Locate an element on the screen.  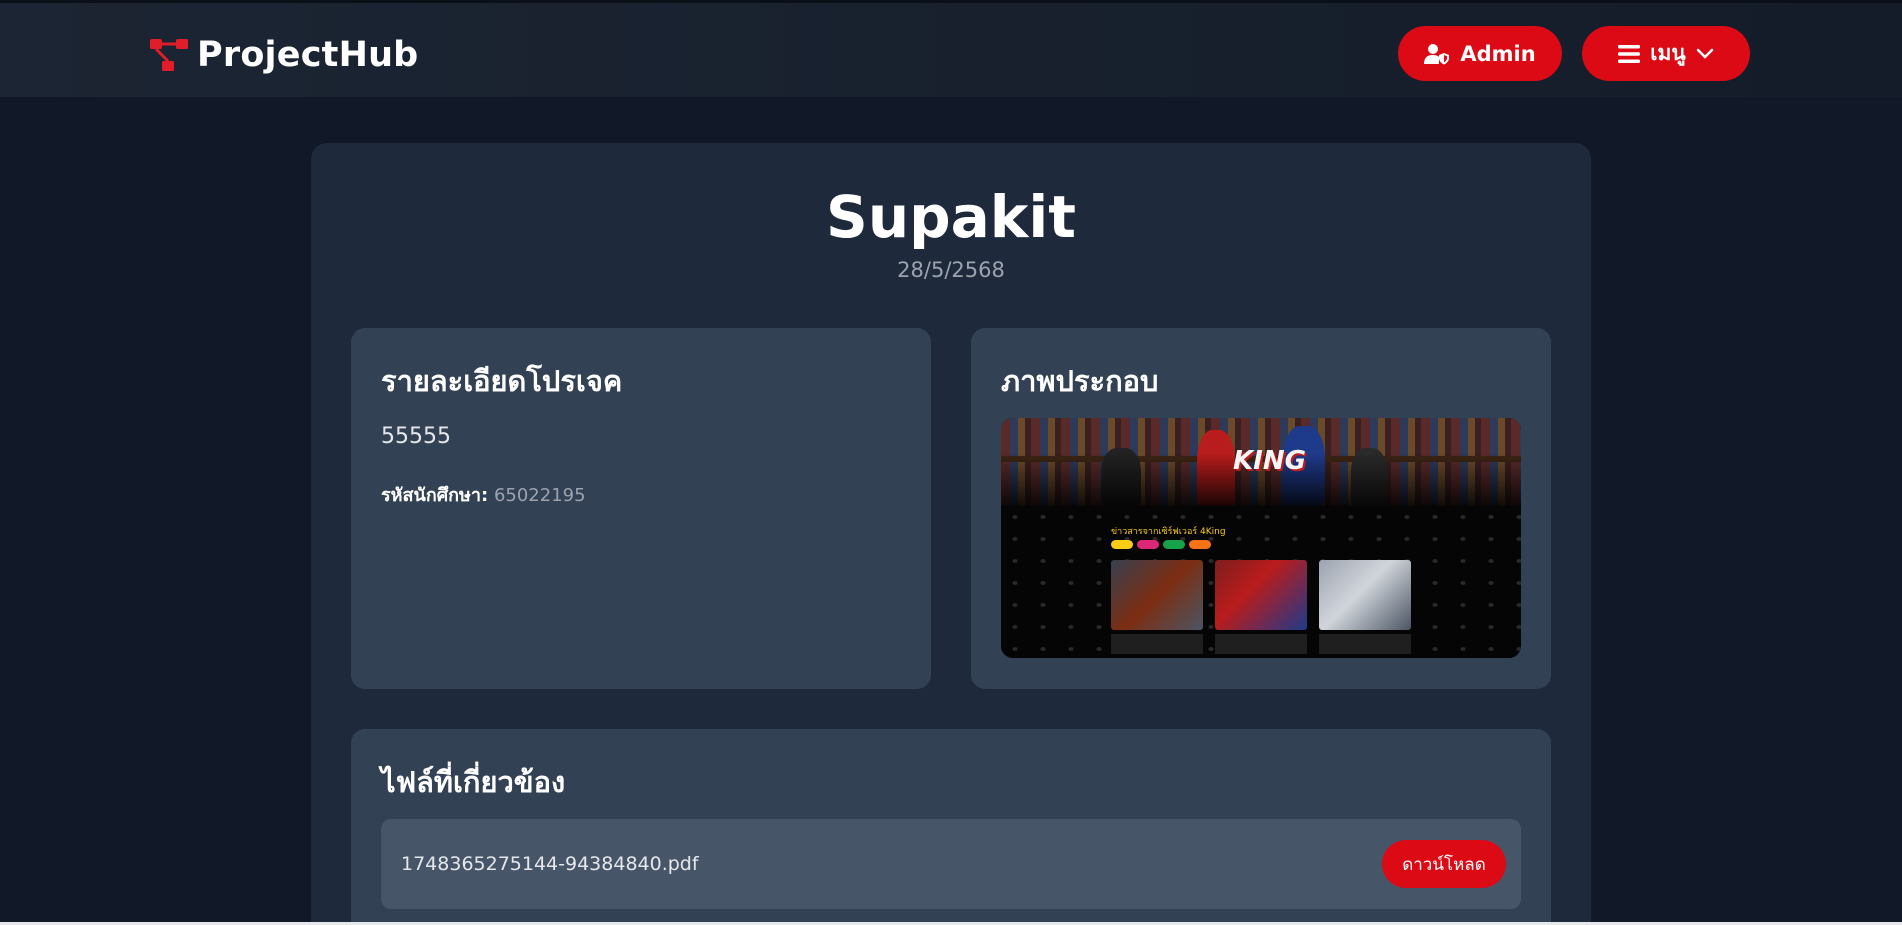
illustration-heading: ภาพประกอบ is located at coordinates (1080, 381).